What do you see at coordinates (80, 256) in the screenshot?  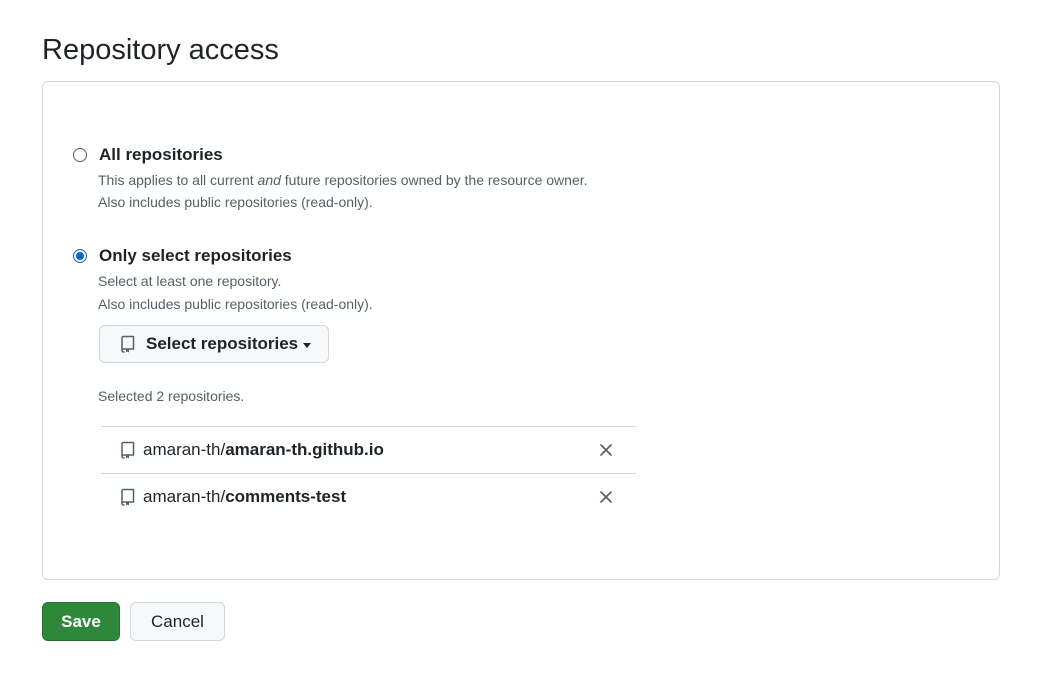 I see `only-select-repositories-radio` at bounding box center [80, 256].